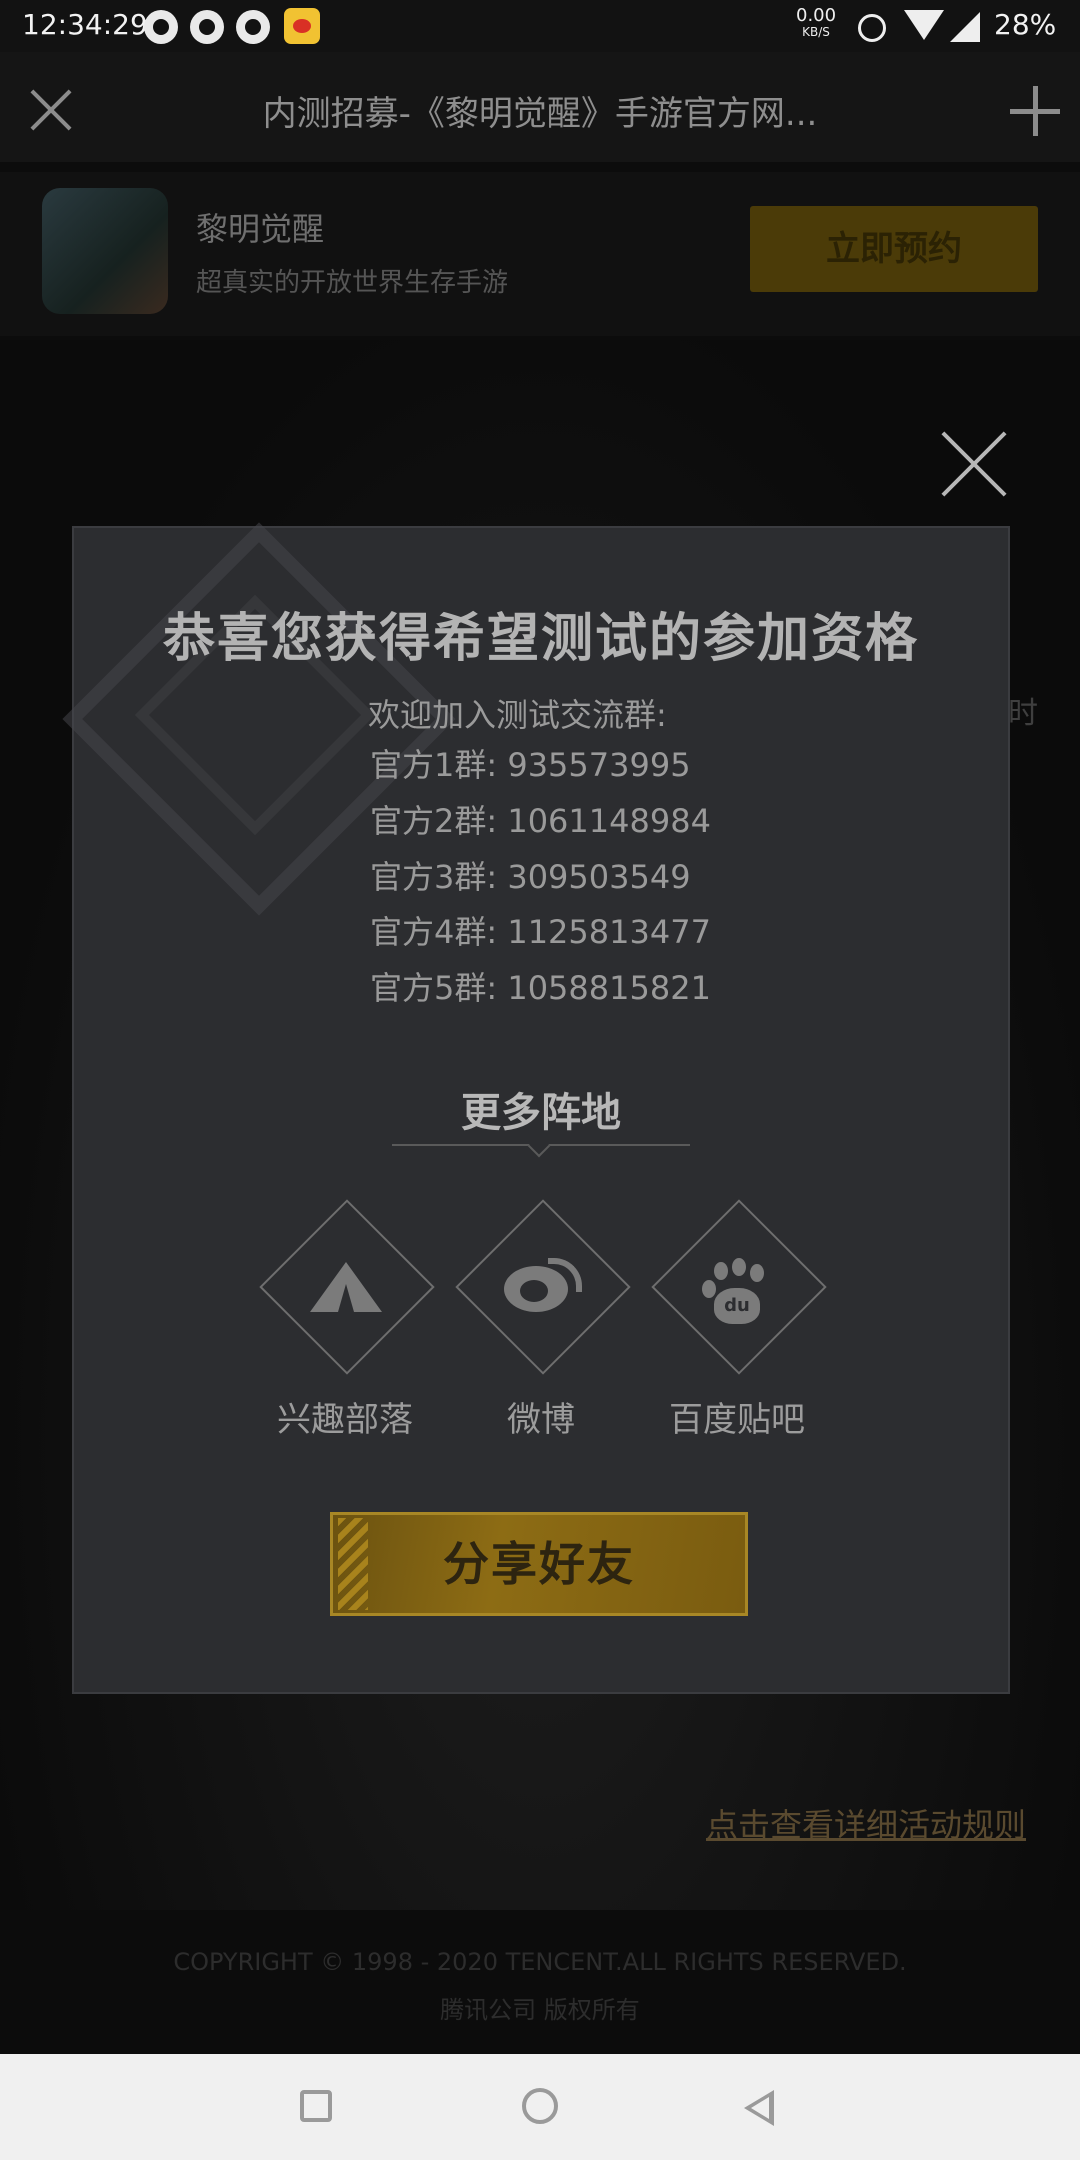  I want to click on social-weibo-link: 微博, so click(543, 1319).